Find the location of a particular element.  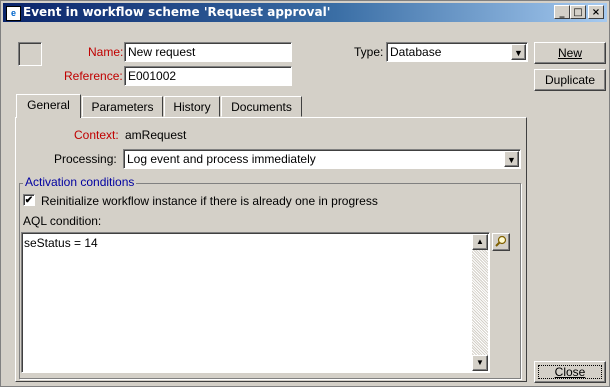

processing-select: Log event and process immediately ▼ is located at coordinates (322, 159).